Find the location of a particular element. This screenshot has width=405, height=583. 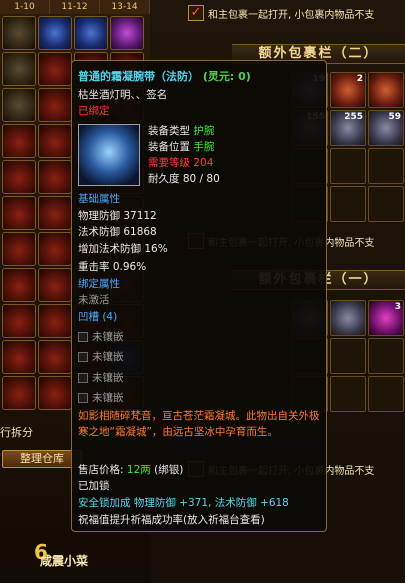

bound-attr-header: 绑定属性 is located at coordinates (99, 284).